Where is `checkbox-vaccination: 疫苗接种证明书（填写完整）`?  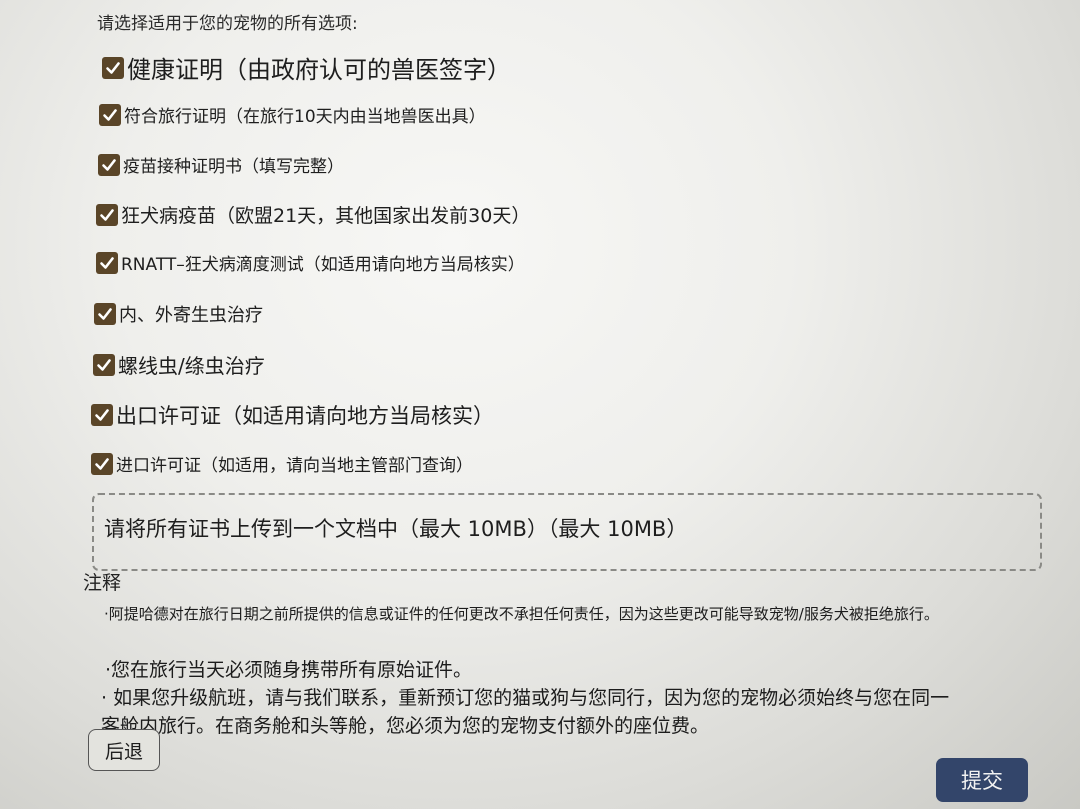
checkbox-vaccination: 疫苗接种证明书（填写完整） is located at coordinates (221, 164).